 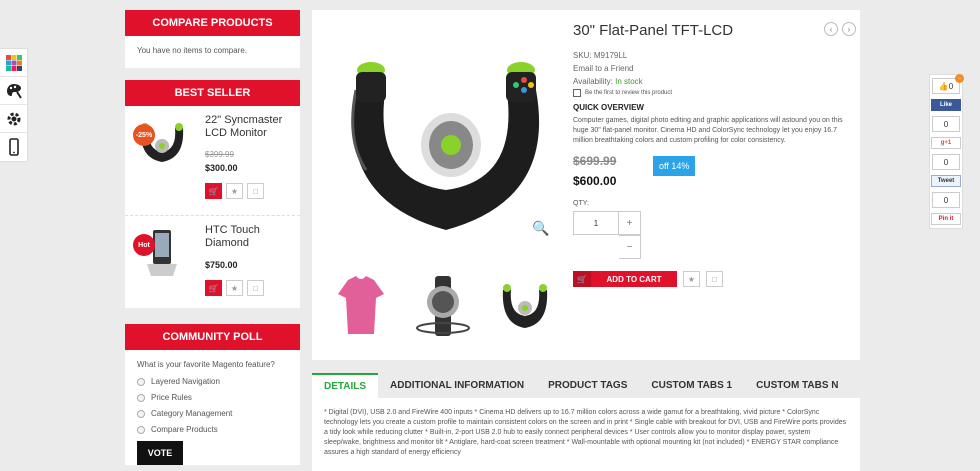 I want to click on best-seller-name: 22" Syncmaster LCD Monitor, so click(x=248, y=127).